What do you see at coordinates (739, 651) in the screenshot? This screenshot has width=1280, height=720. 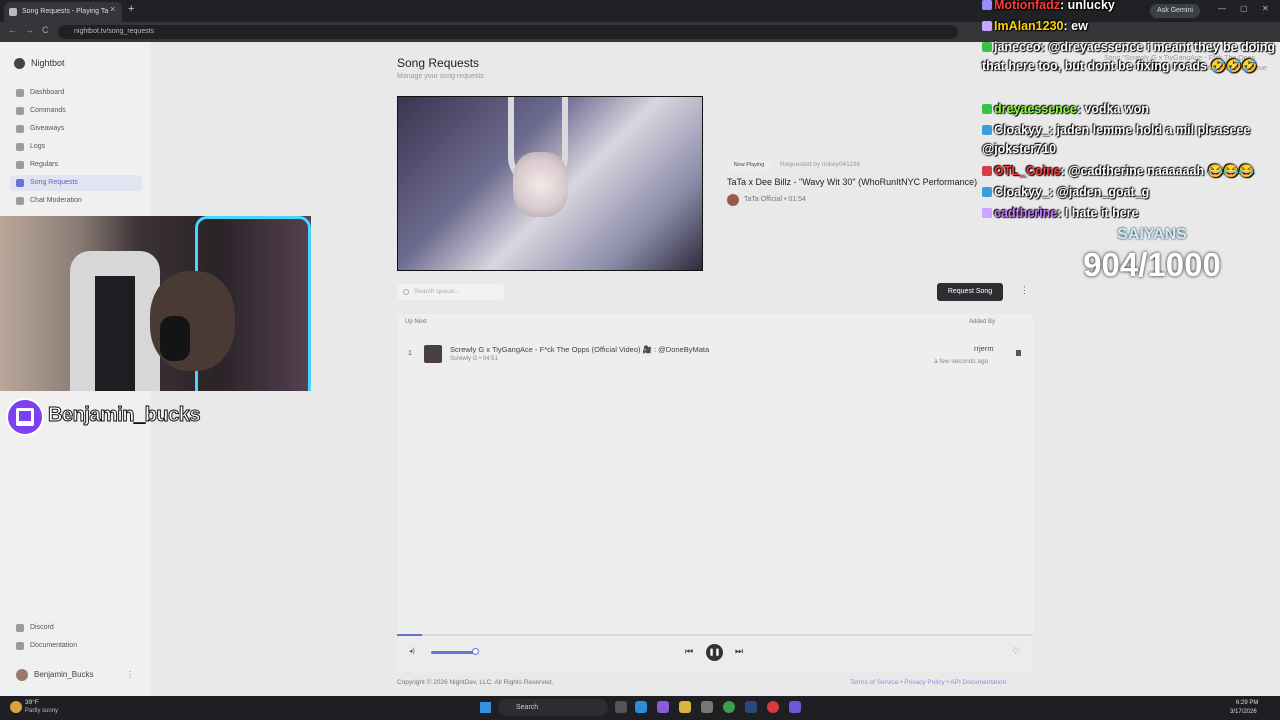 I see `next-button: ⏭` at bounding box center [739, 651].